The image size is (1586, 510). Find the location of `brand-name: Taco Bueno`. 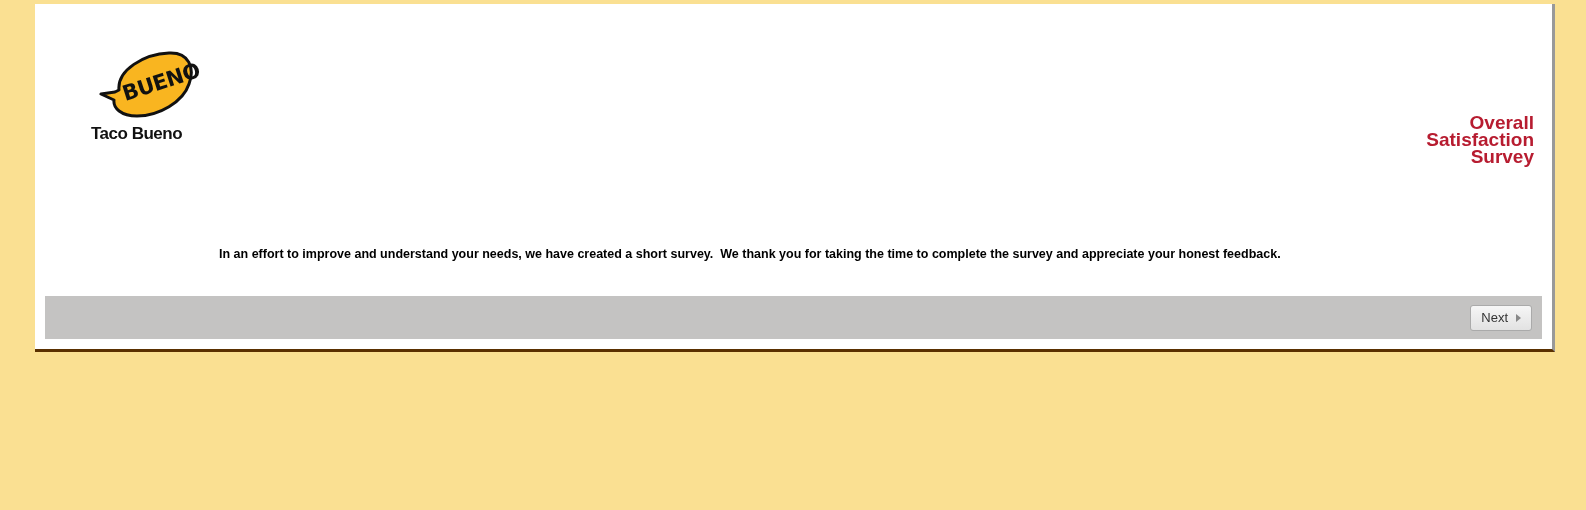

brand-name: Taco Bueno is located at coordinates (137, 134).